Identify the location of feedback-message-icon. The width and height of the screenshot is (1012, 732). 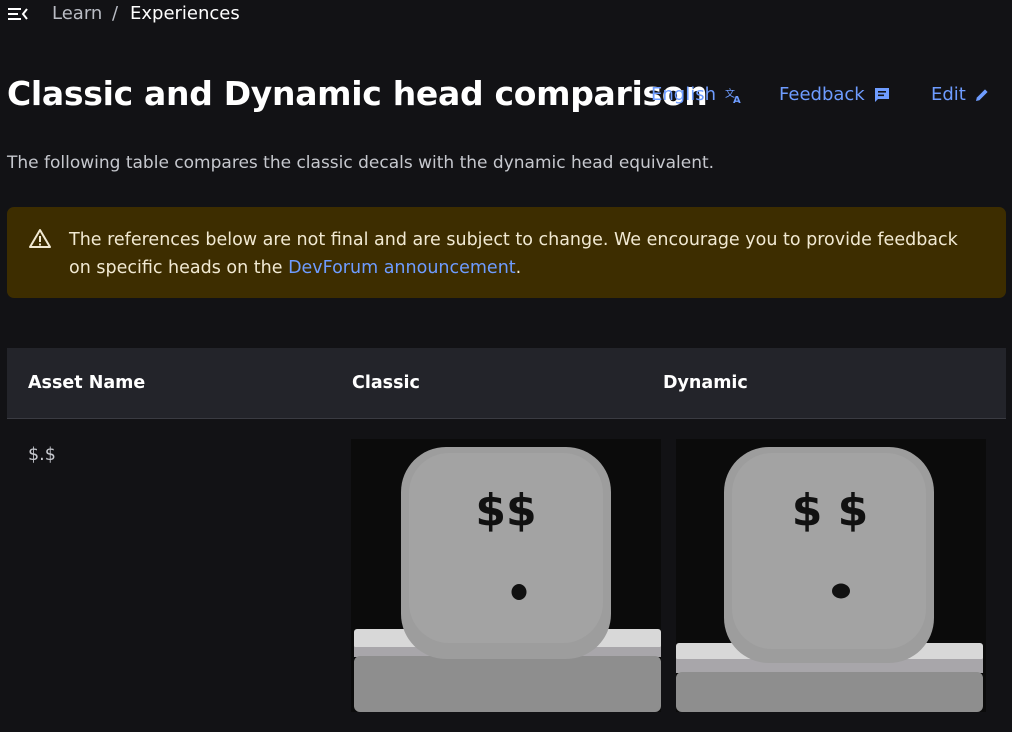
(881, 95).